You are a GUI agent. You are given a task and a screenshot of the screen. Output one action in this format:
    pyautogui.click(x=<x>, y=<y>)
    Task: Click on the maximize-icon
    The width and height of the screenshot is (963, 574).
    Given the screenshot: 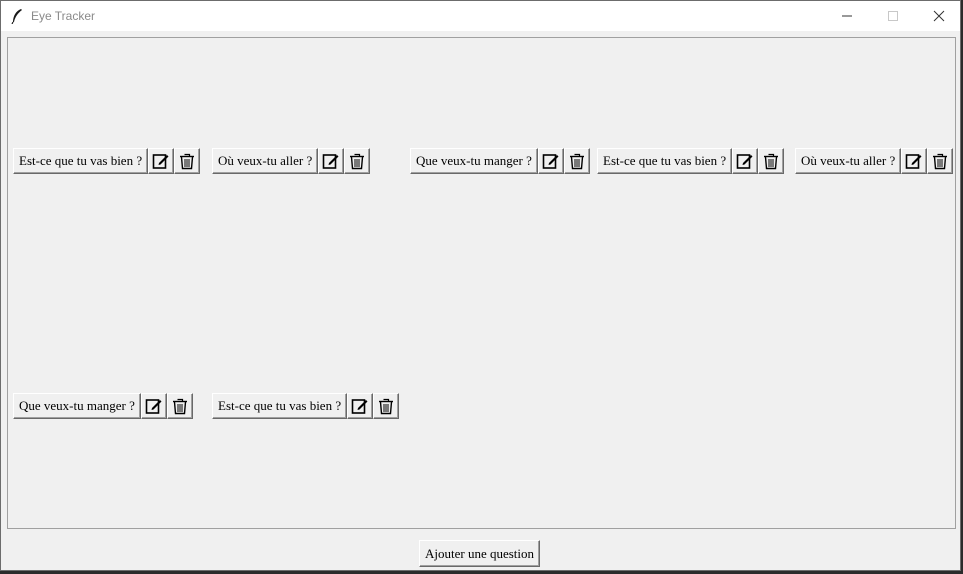 What is the action you would take?
    pyautogui.click(x=893, y=16)
    